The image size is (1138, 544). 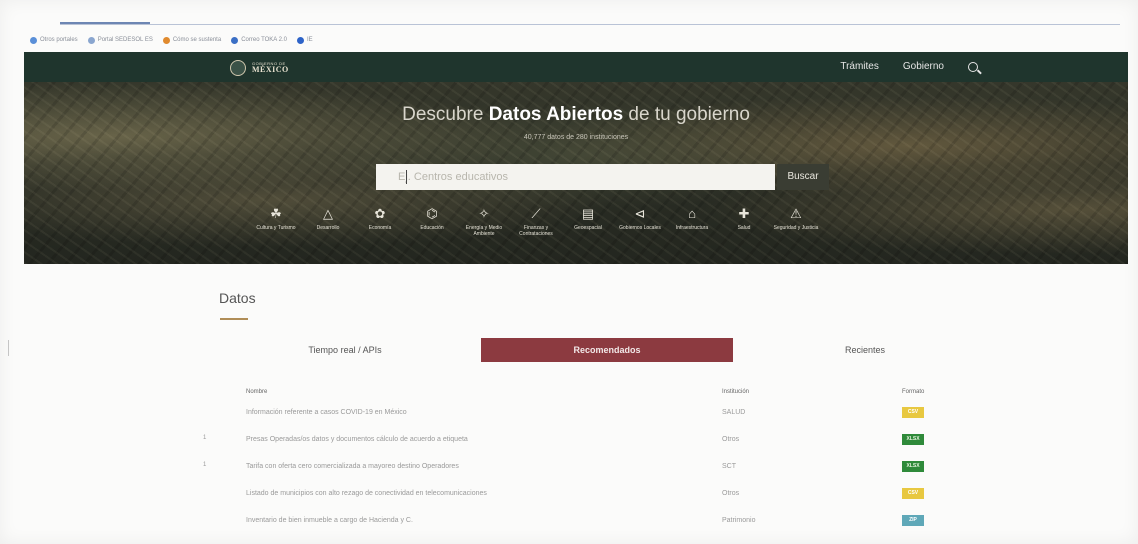 What do you see at coordinates (796, 213) in the screenshot?
I see `category-icon: ⚠` at bounding box center [796, 213].